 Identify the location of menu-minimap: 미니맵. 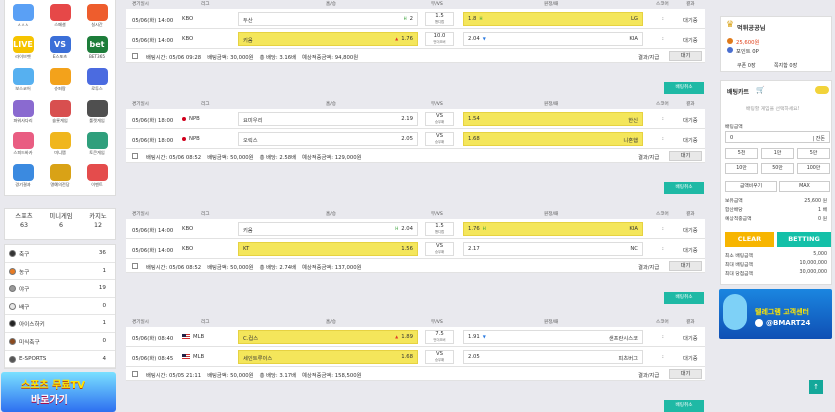
(60, 145).